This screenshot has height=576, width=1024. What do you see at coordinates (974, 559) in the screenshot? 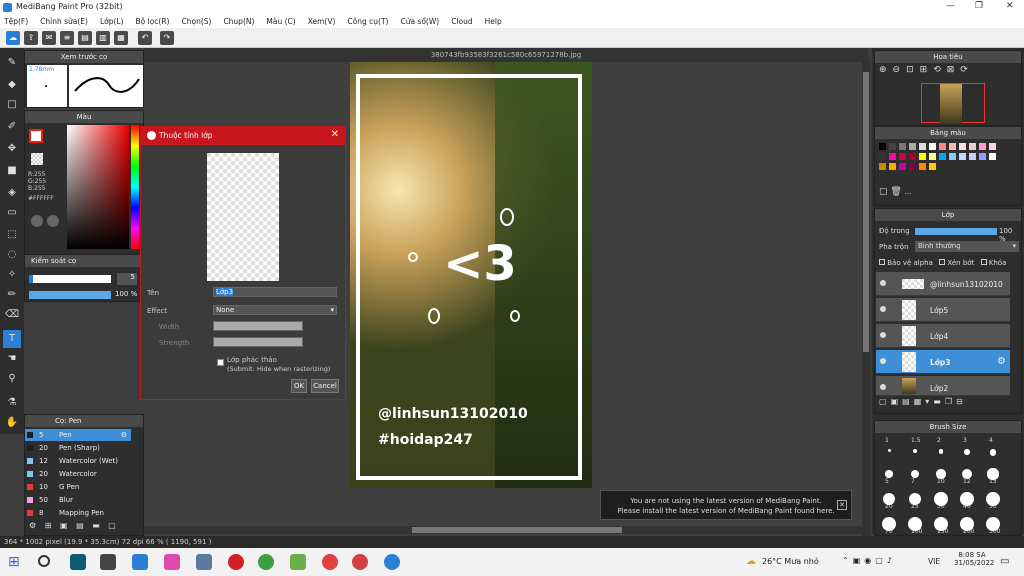
I see `clock: 8:08 SA 31/05/2022` at bounding box center [974, 559].